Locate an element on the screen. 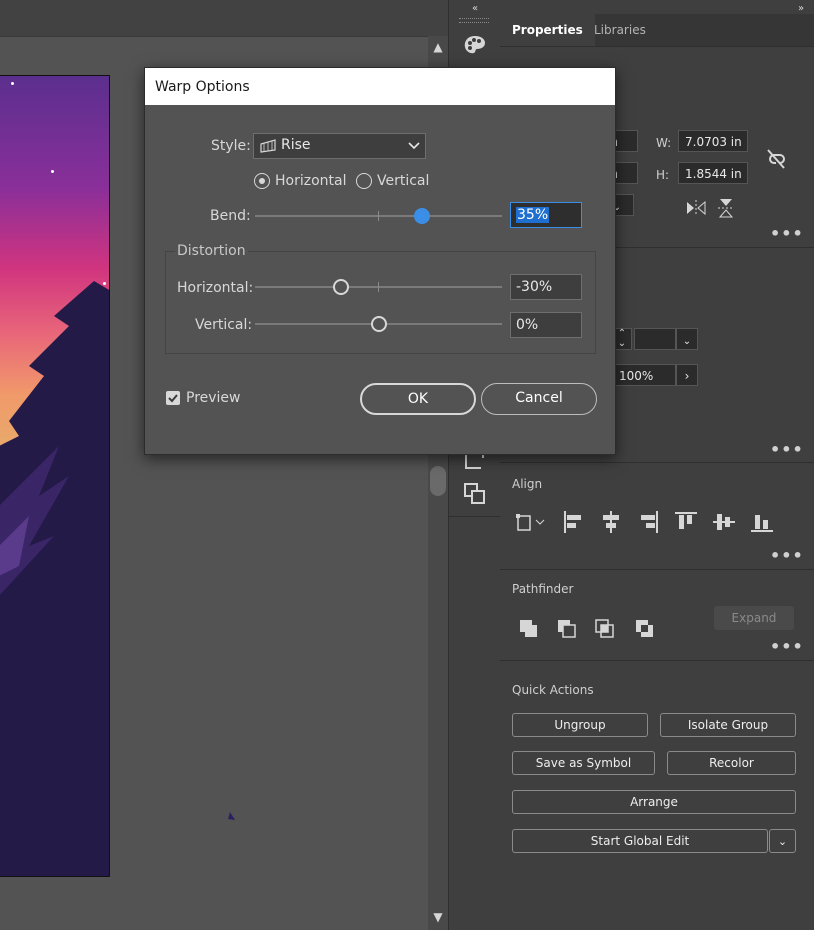 The width and height of the screenshot is (814, 930). horizontal-distortion-label: Horizontal: is located at coordinates (215, 288).